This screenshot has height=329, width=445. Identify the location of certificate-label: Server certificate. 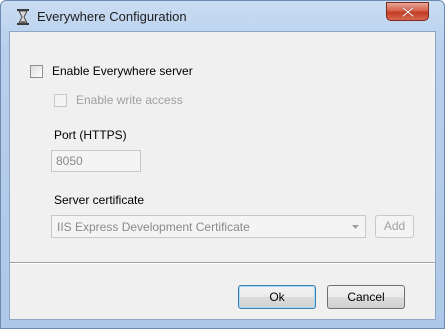
(99, 200).